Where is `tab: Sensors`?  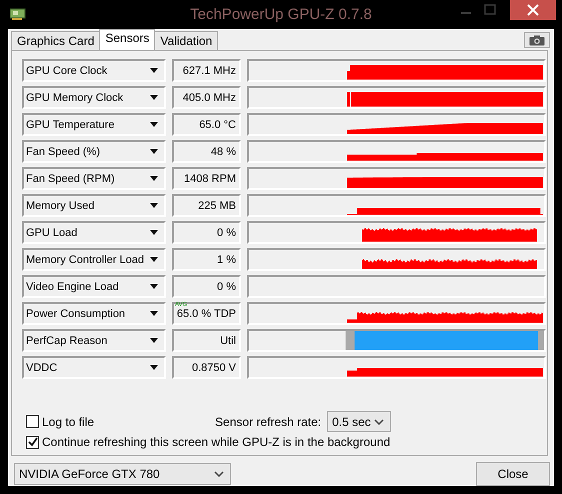 tab: Sensors is located at coordinates (127, 39).